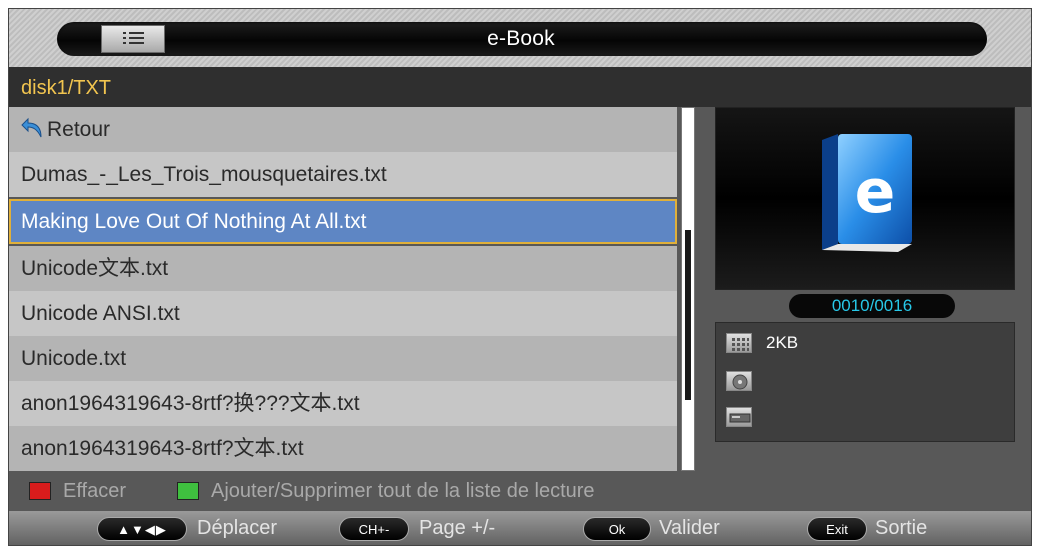 The height and width of the screenshot is (551, 1040). What do you see at coordinates (688, 315) in the screenshot?
I see `scrollbar-thumb` at bounding box center [688, 315].